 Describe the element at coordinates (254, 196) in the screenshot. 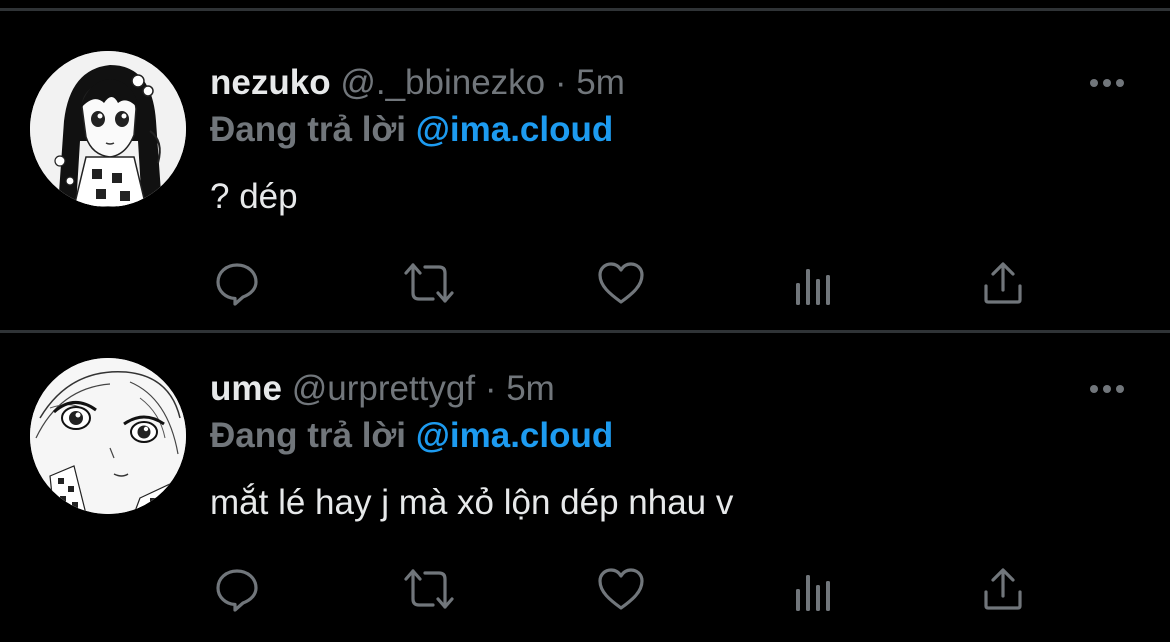

I see `tweet-text: ? dép` at that location.